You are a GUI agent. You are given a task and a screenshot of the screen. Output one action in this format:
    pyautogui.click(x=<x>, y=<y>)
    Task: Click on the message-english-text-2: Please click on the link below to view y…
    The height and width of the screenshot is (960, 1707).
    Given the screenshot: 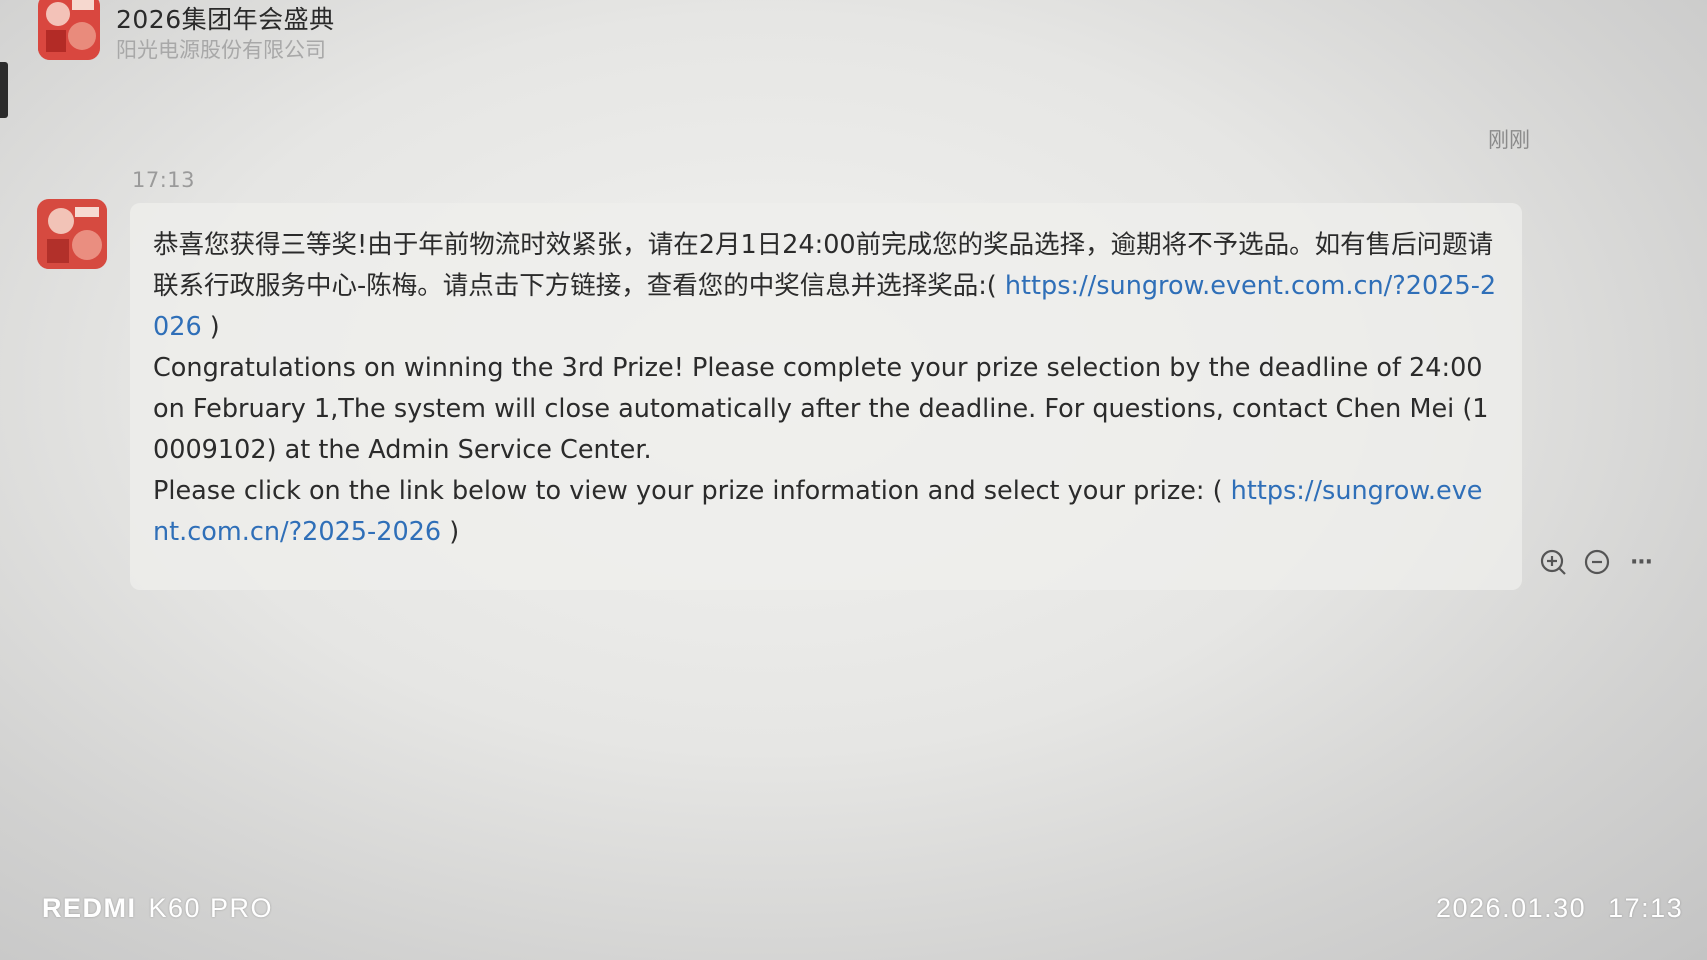 What is the action you would take?
    pyautogui.click(x=688, y=491)
    